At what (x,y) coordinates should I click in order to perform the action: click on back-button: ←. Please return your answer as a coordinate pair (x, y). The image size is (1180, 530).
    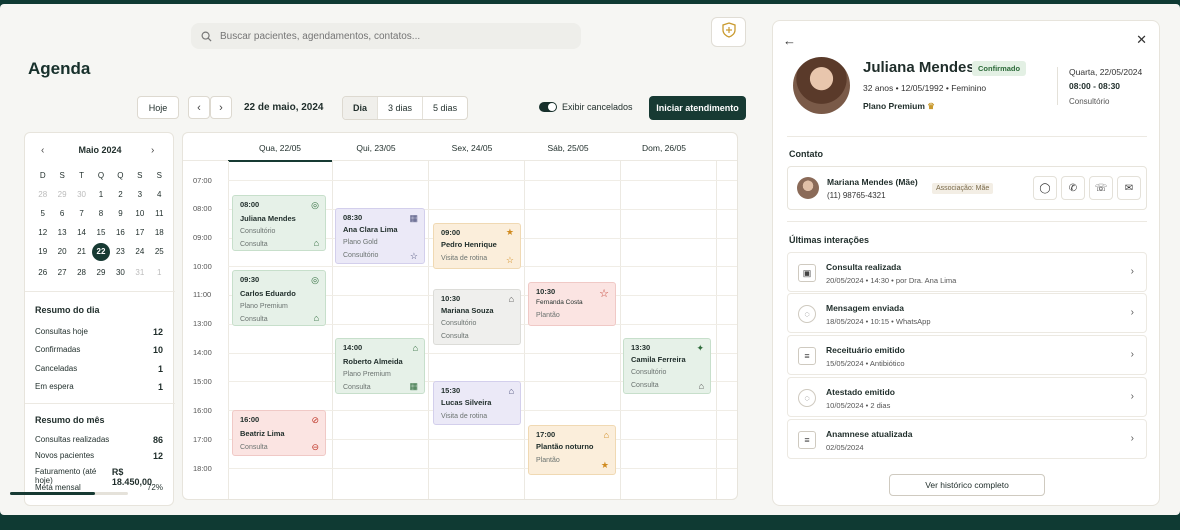
    Looking at the image, I should click on (789, 40).